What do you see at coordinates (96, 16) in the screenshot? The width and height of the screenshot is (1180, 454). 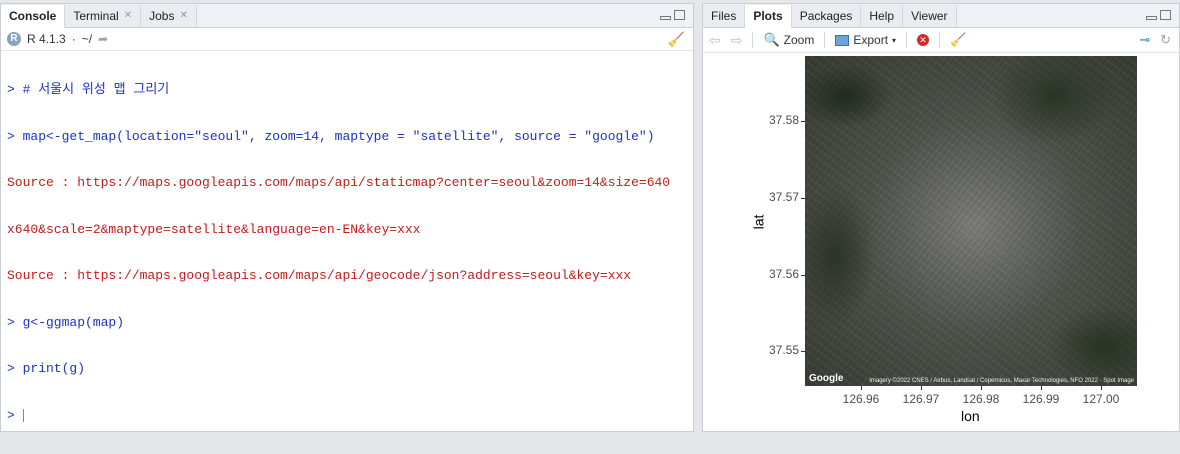 I see `tab-label: Terminal` at bounding box center [96, 16].